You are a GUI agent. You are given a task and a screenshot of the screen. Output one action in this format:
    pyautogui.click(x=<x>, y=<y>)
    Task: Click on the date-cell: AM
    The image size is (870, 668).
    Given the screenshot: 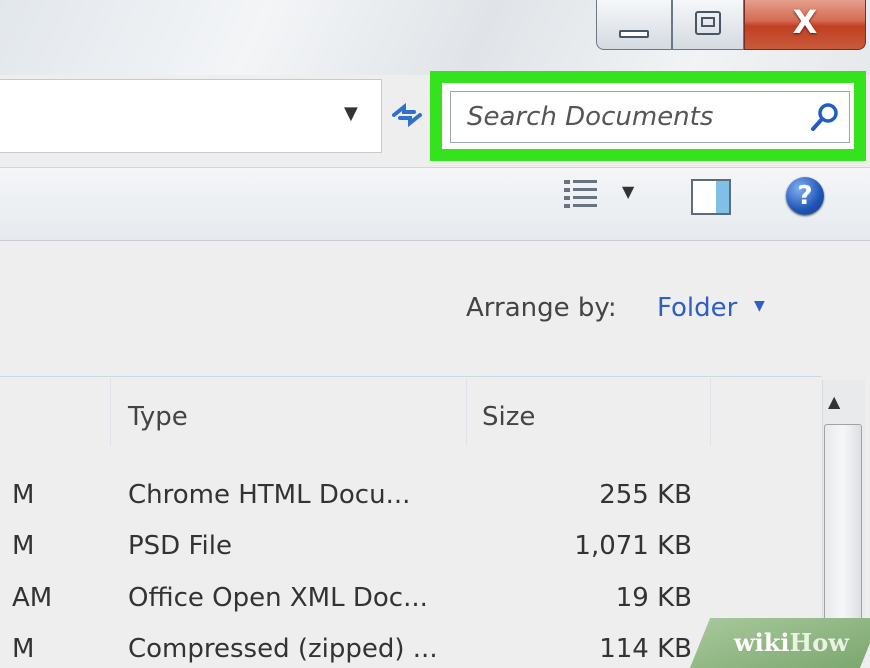 What is the action you would take?
    pyautogui.click(x=32, y=598)
    